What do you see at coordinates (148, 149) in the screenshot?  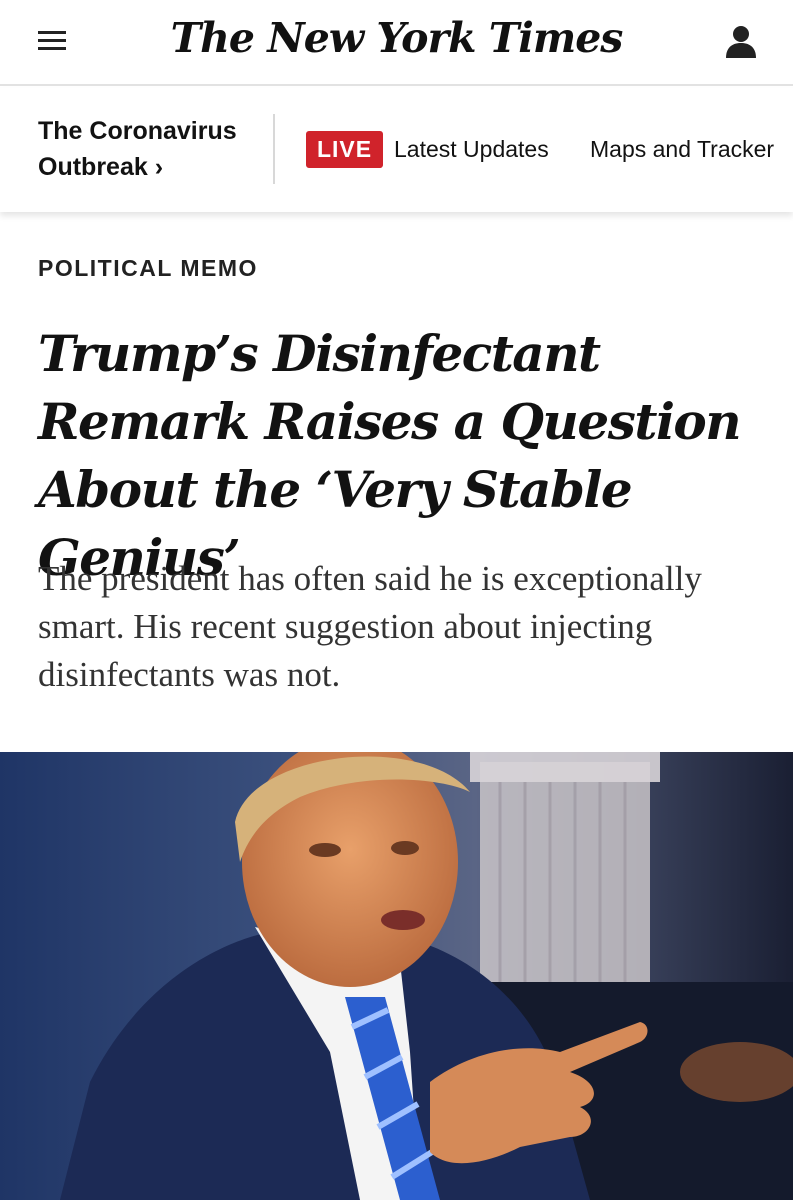 I see `coronavirus-outbreak-link: The Coronavirus Outbreak ›` at bounding box center [148, 149].